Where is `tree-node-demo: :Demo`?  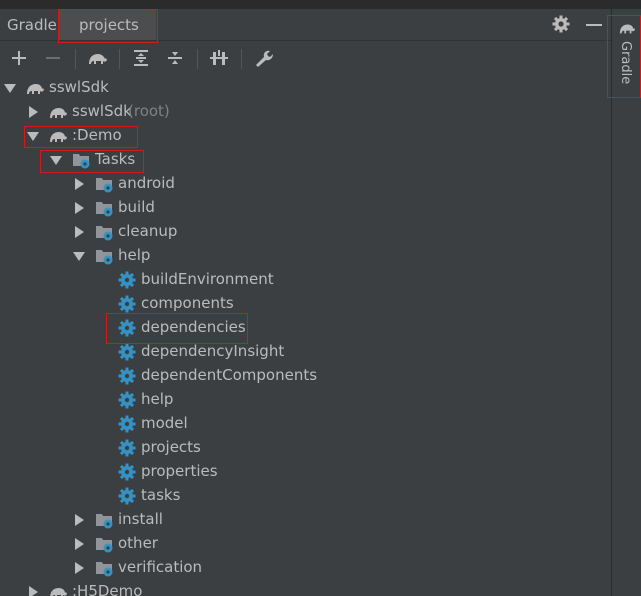
tree-node-demo: :Demo is located at coordinates (305, 136).